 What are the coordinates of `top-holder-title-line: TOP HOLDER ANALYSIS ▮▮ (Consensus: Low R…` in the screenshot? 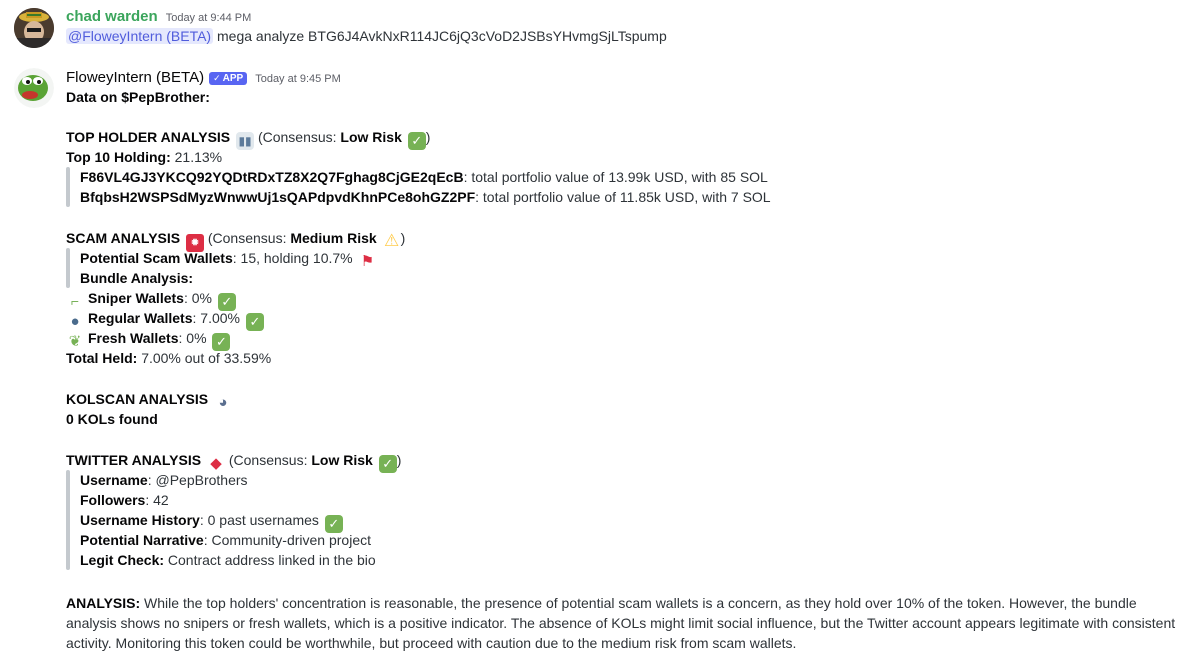 It's located at (248, 138).